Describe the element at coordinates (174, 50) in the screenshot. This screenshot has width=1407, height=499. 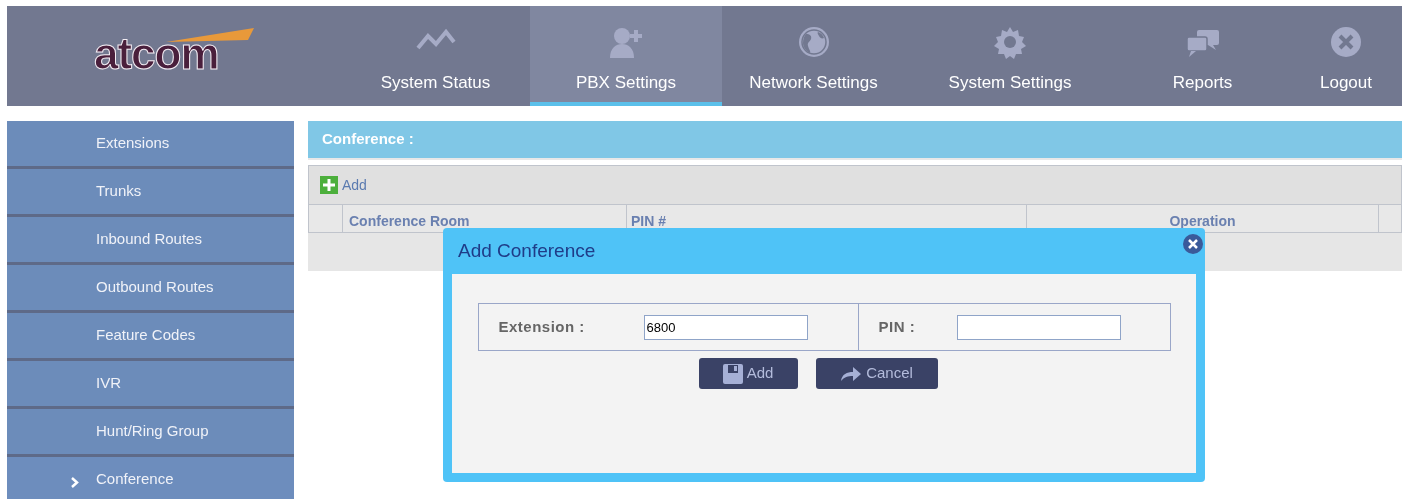
I see `atcom-logo: atcom` at that location.